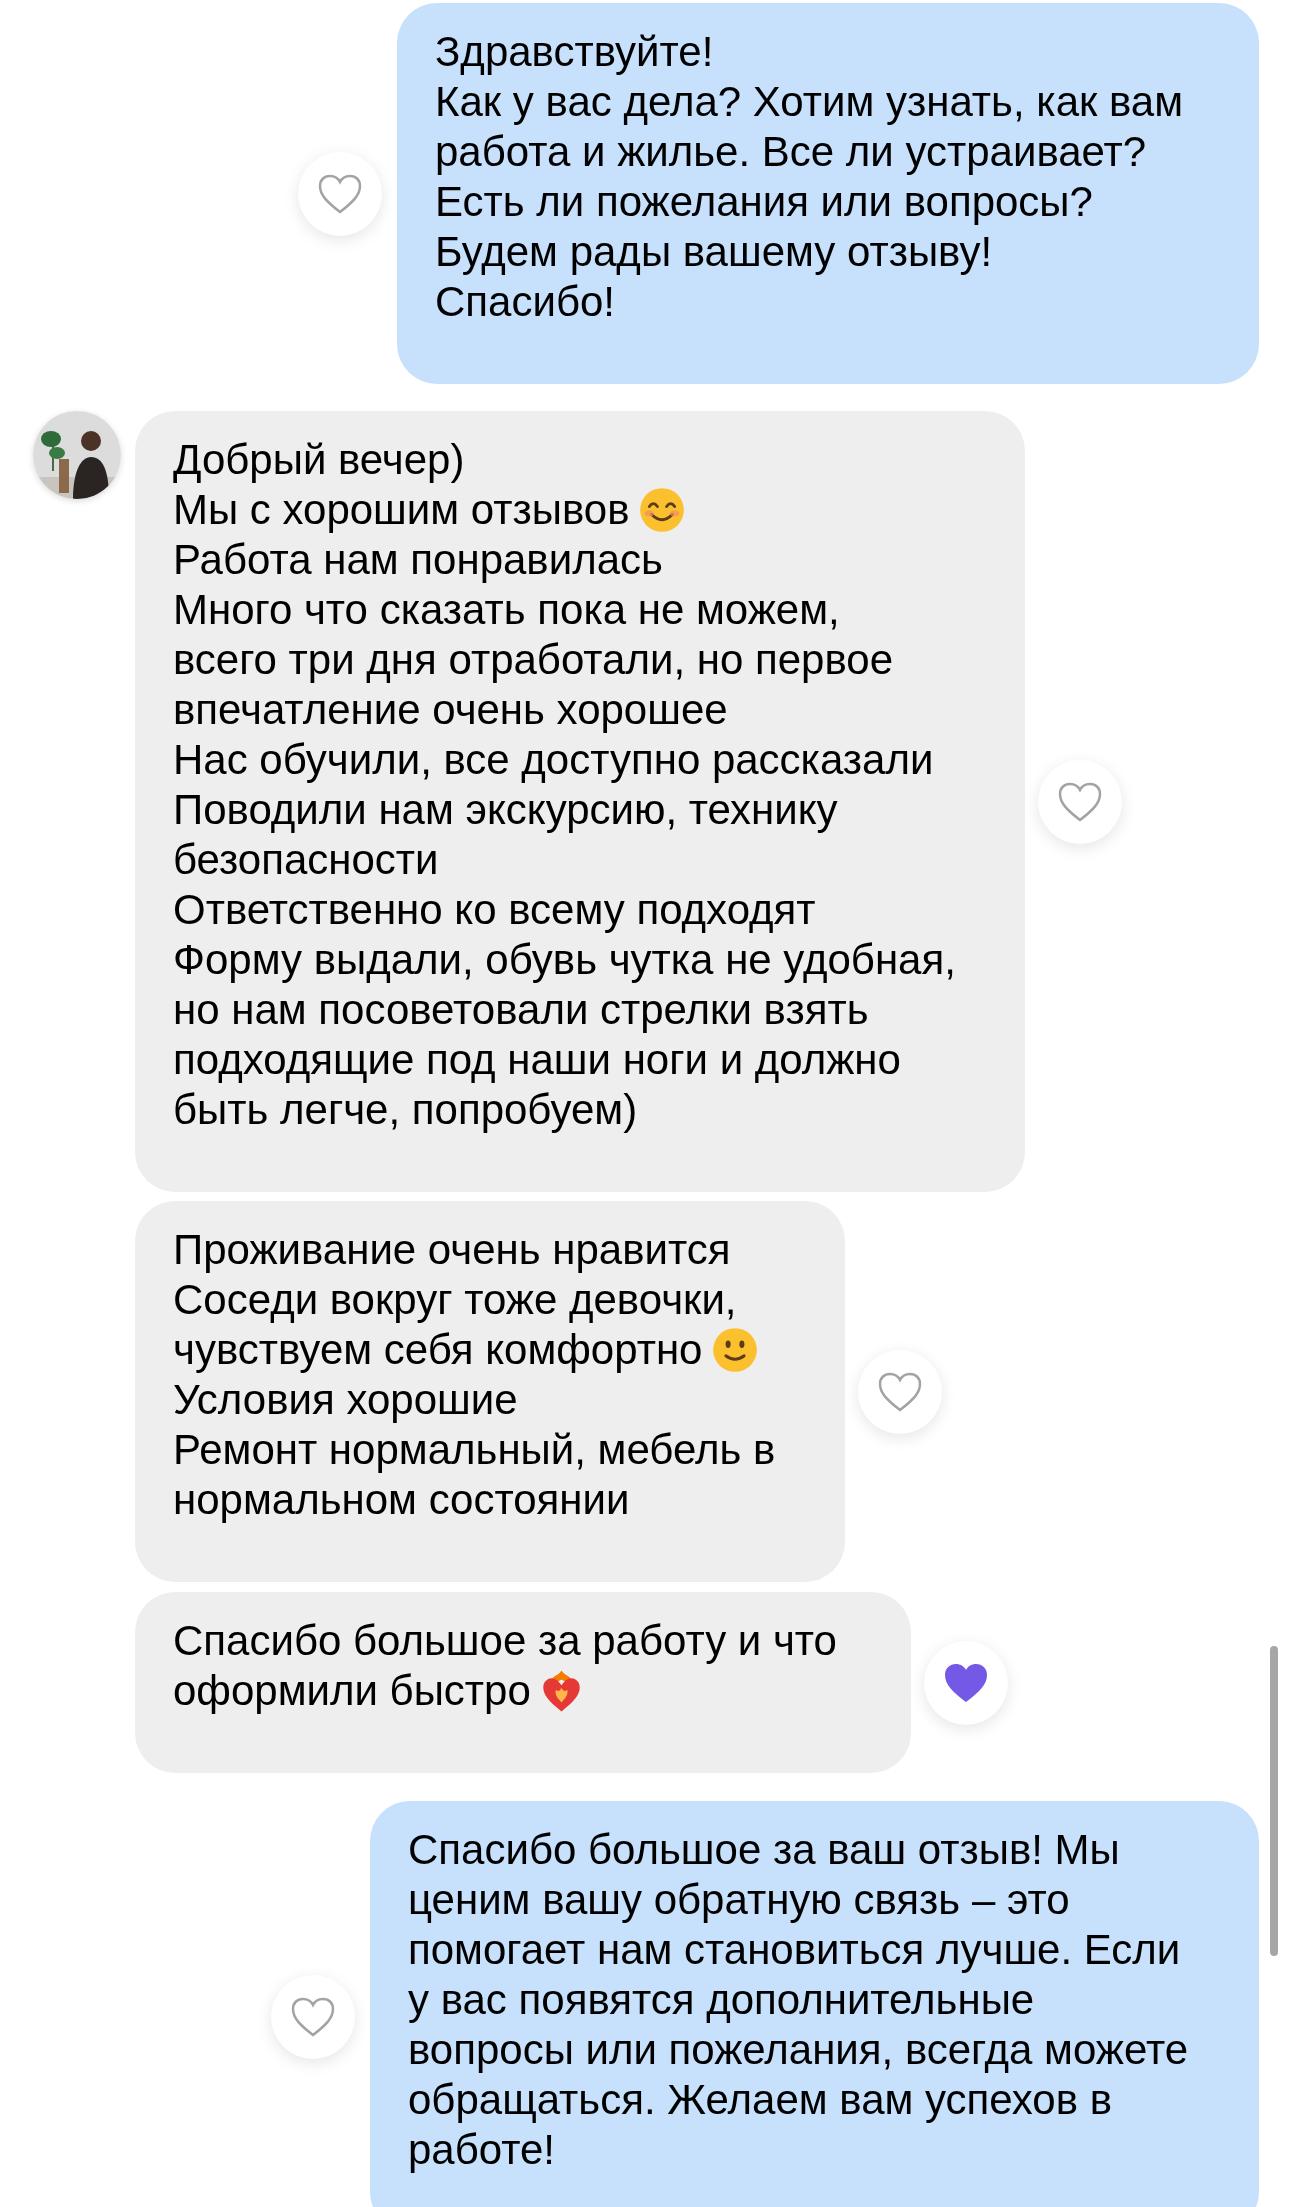 This screenshot has height=2207, width=1290. What do you see at coordinates (481, 2150) in the screenshot?
I see `message-text: работе!` at bounding box center [481, 2150].